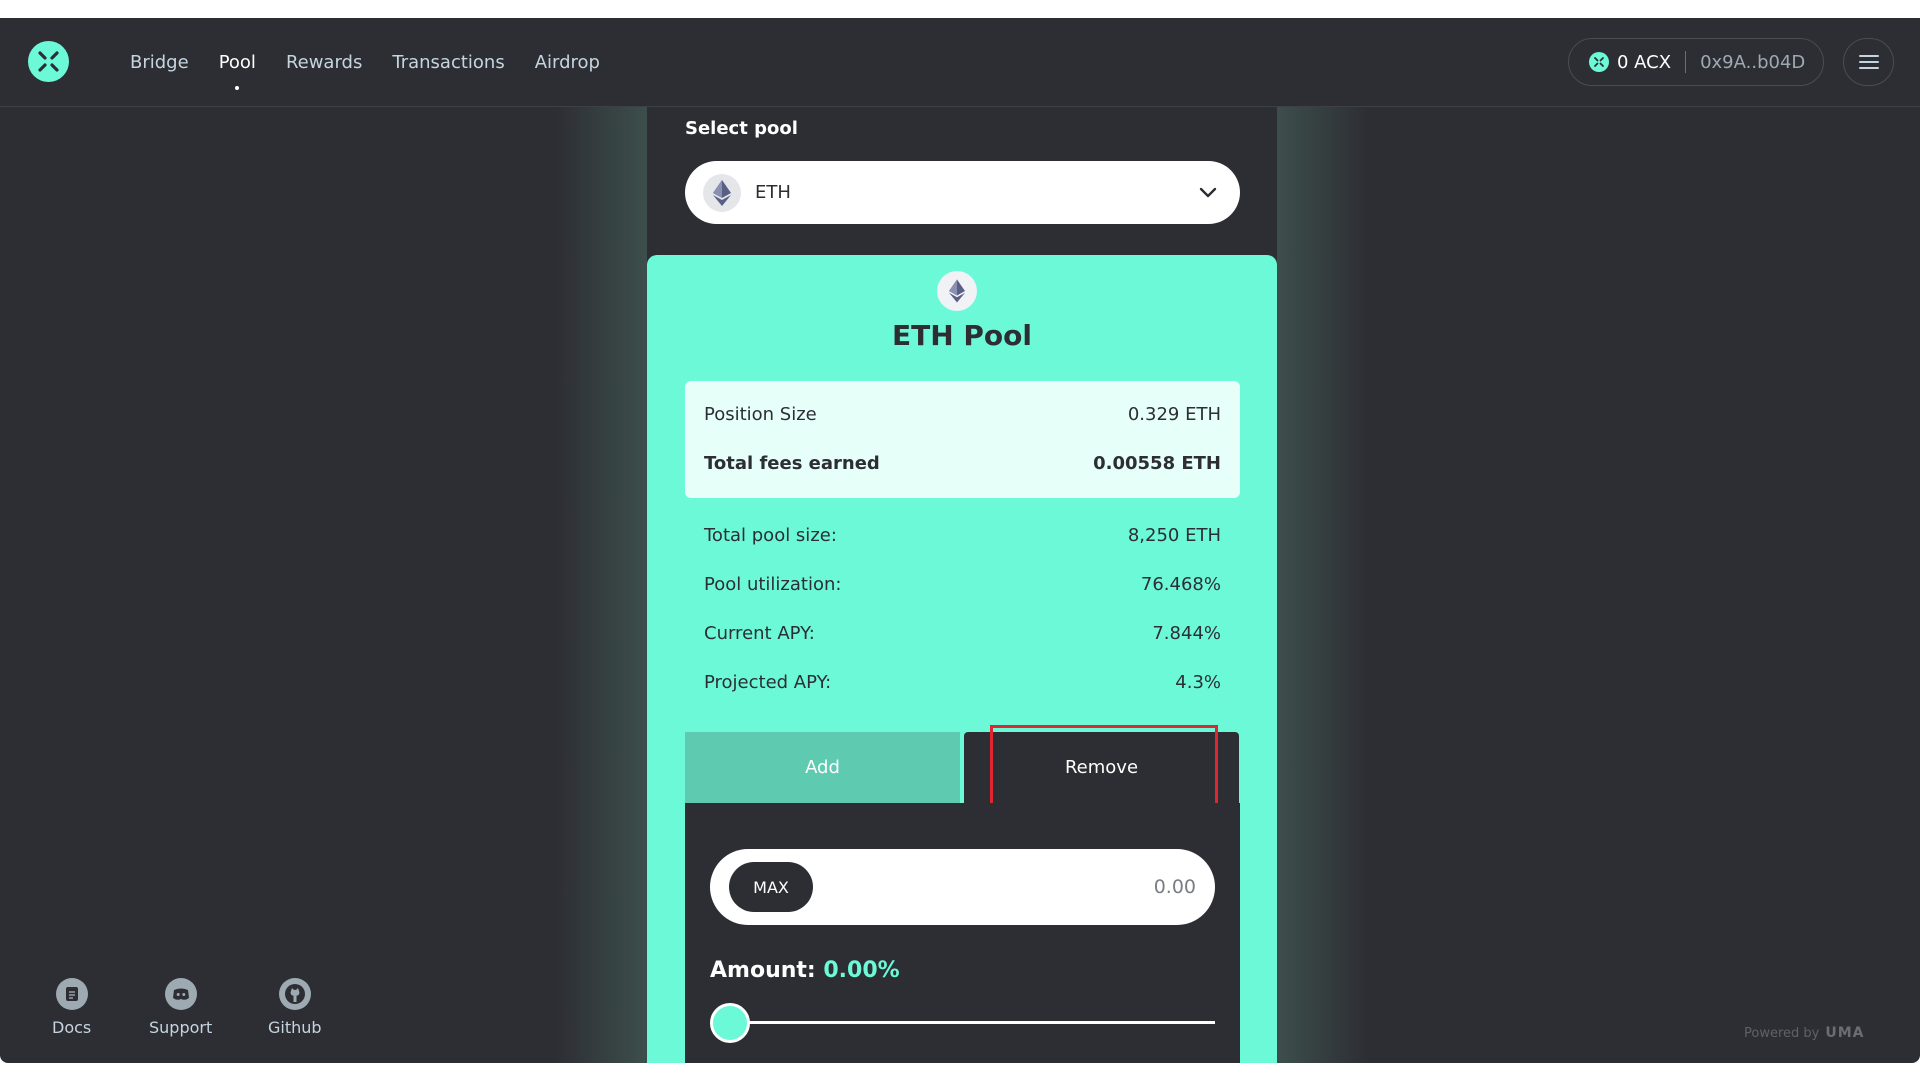 This screenshot has height=1080, width=1920. I want to click on fees-earned-label: Total fees earned, so click(792, 463).